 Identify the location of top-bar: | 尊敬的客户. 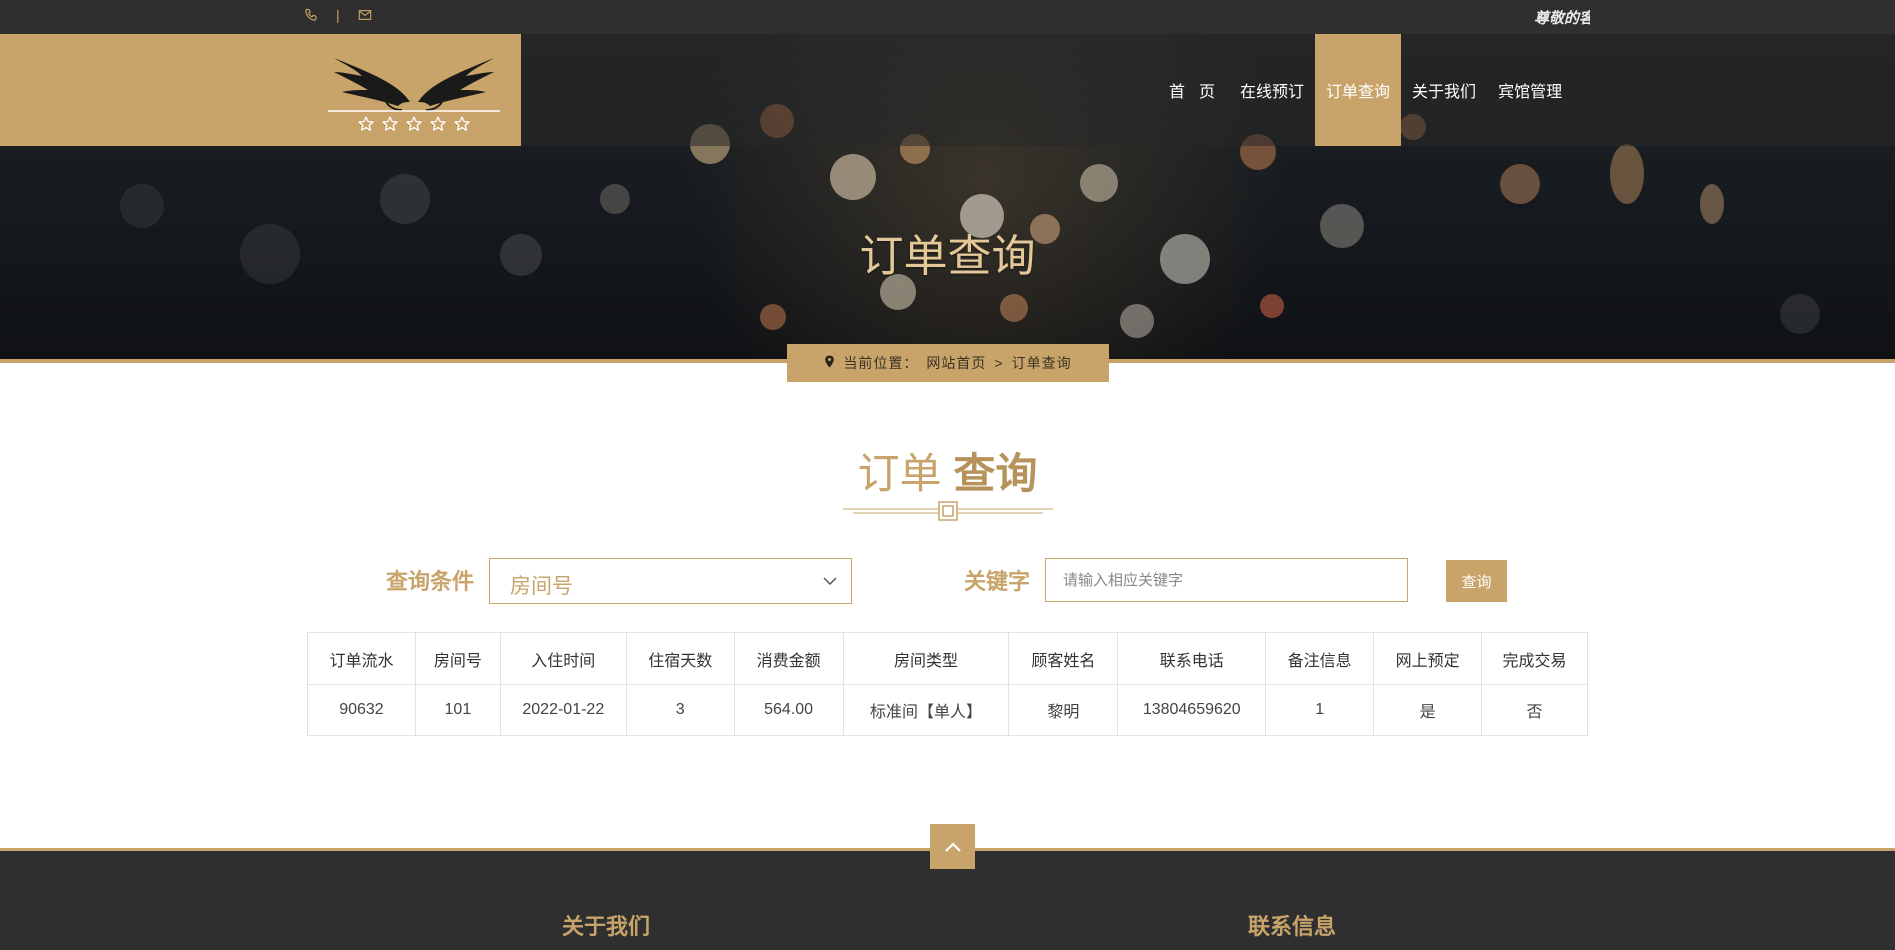
(947, 17).